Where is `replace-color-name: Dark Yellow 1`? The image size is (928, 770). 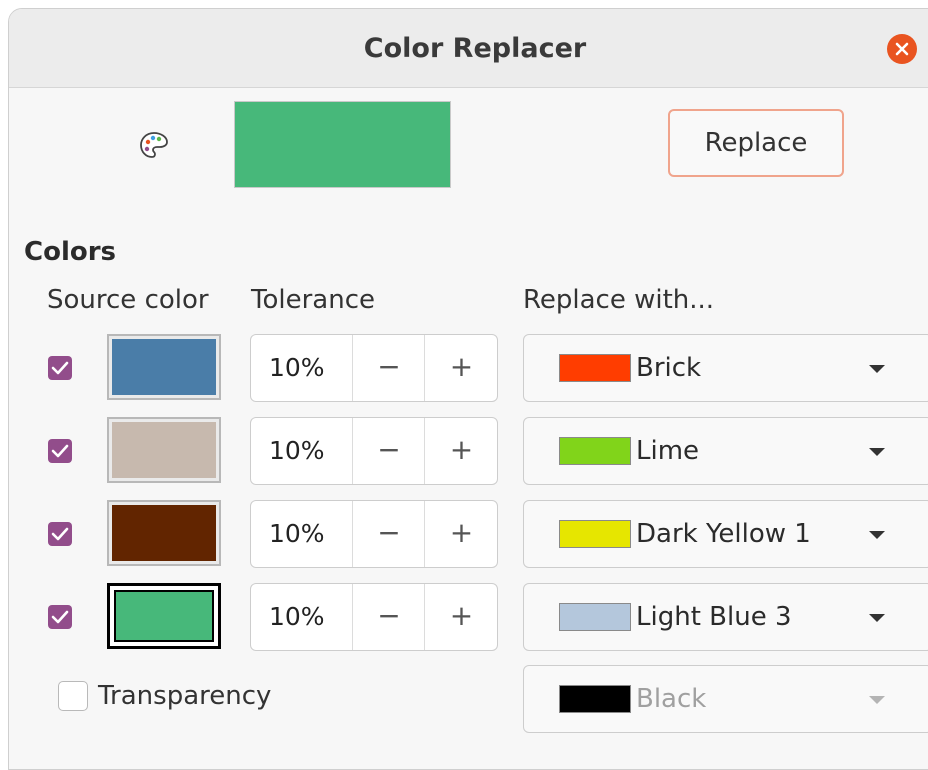 replace-color-name: Dark Yellow 1 is located at coordinates (723, 534).